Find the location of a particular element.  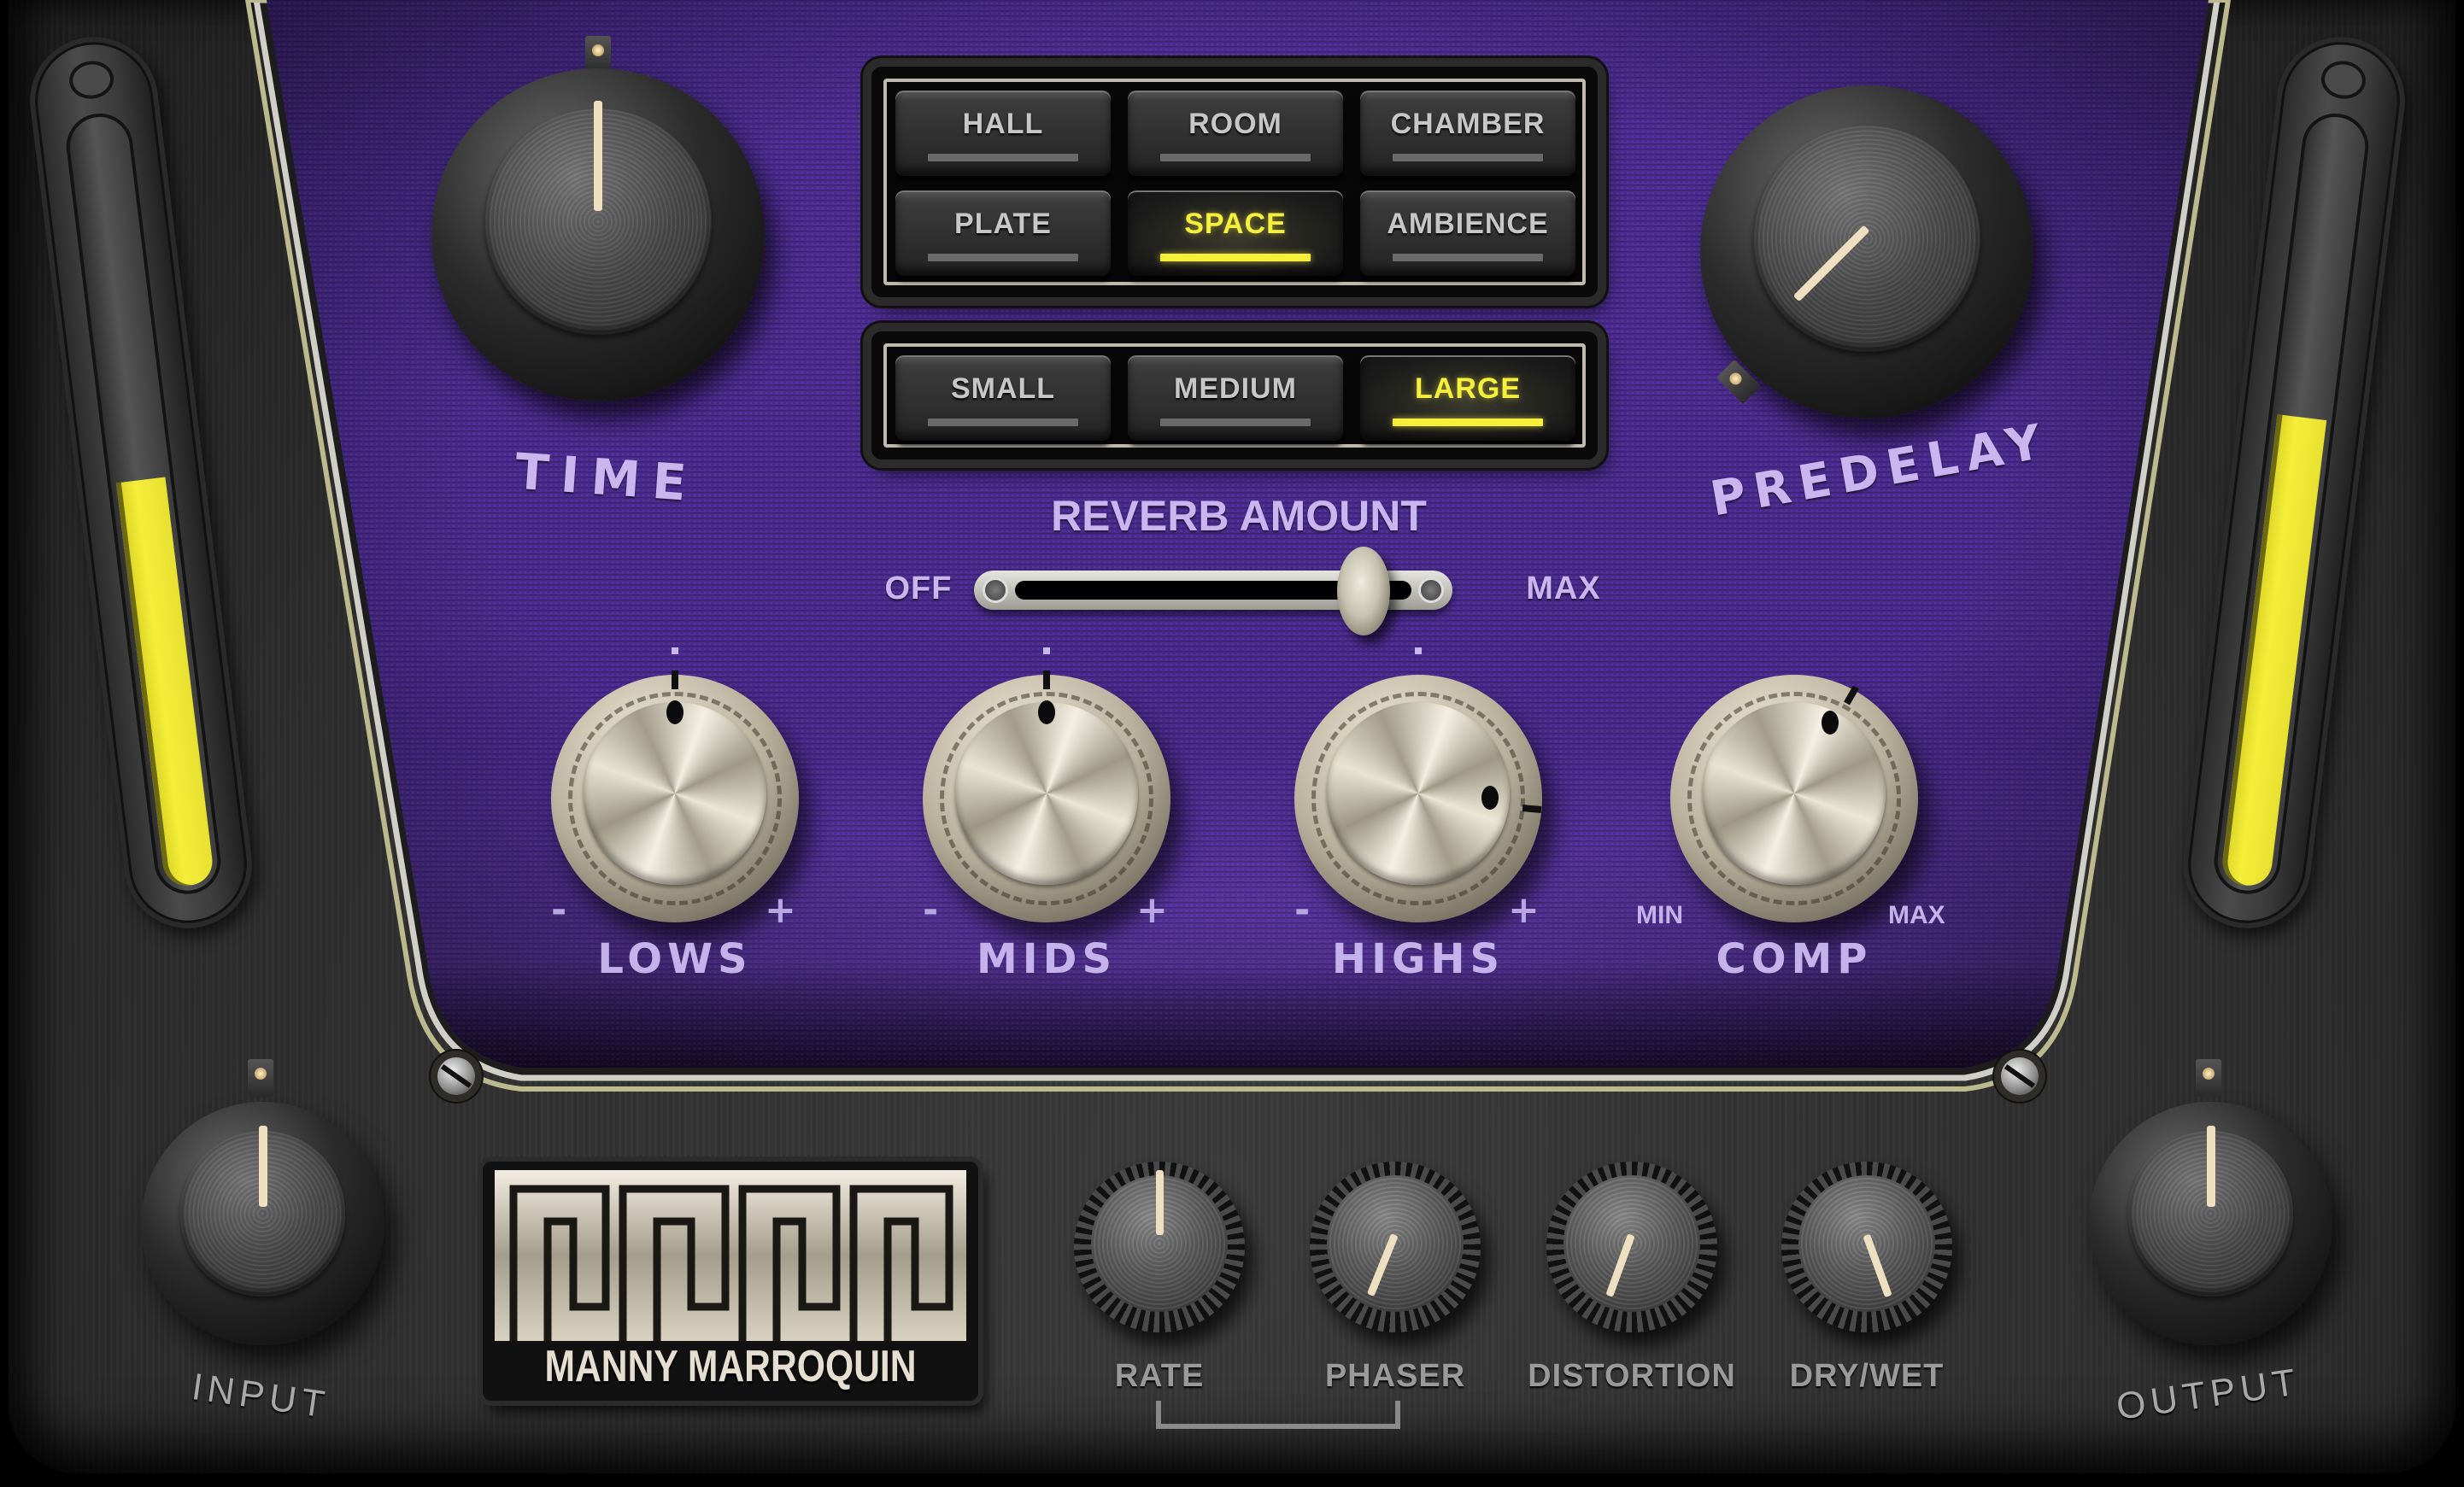

time-knob is located at coordinates (598, 234).